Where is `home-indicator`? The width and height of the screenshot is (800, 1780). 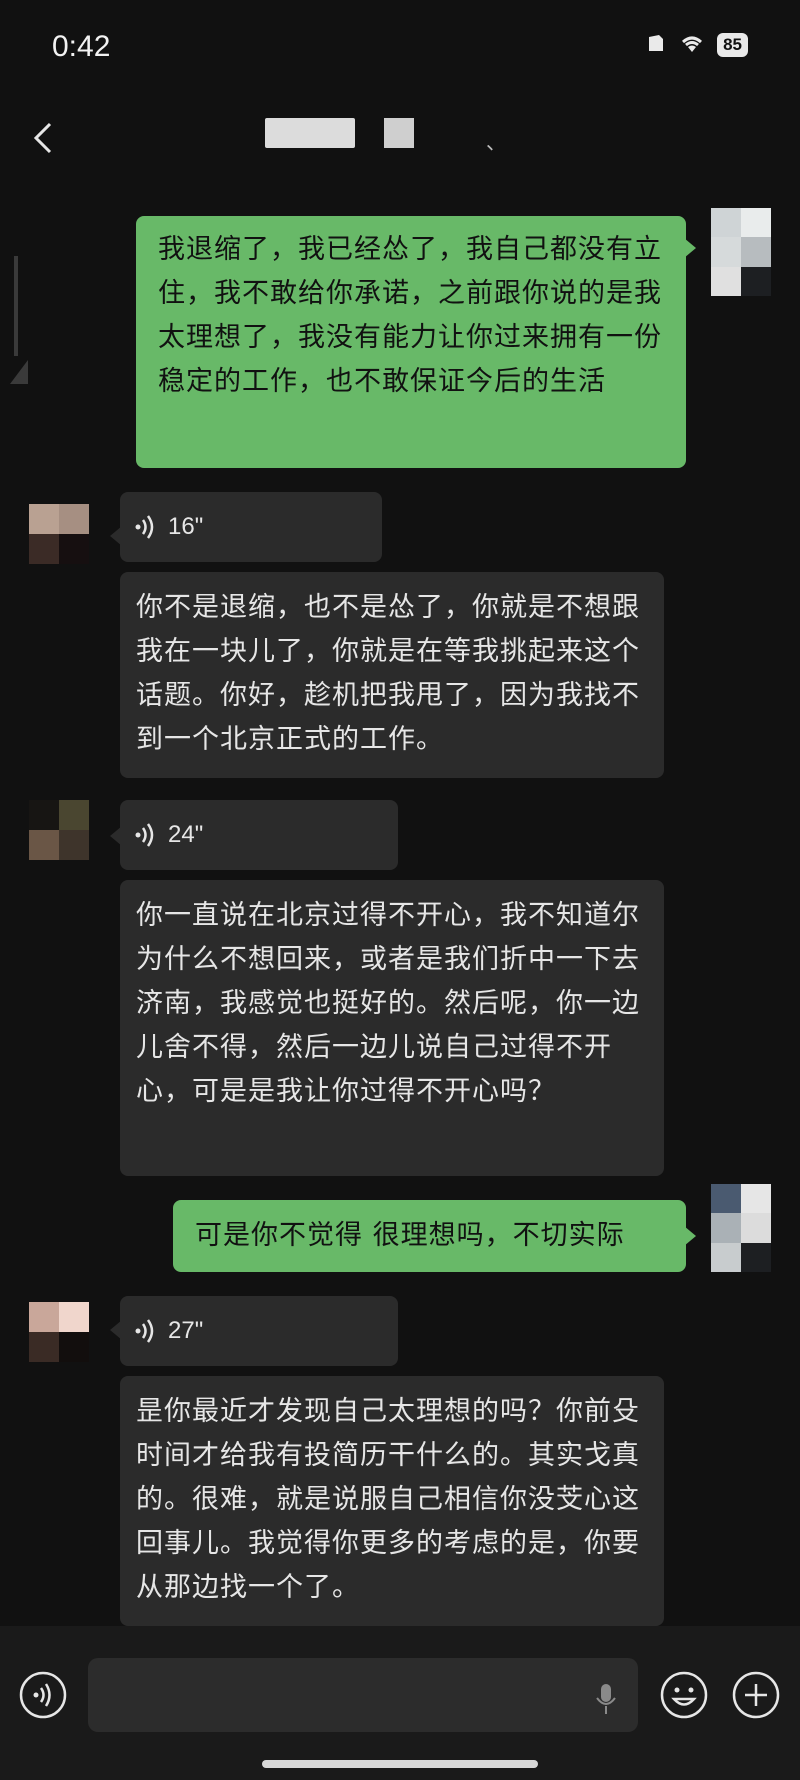 home-indicator is located at coordinates (400, 1764).